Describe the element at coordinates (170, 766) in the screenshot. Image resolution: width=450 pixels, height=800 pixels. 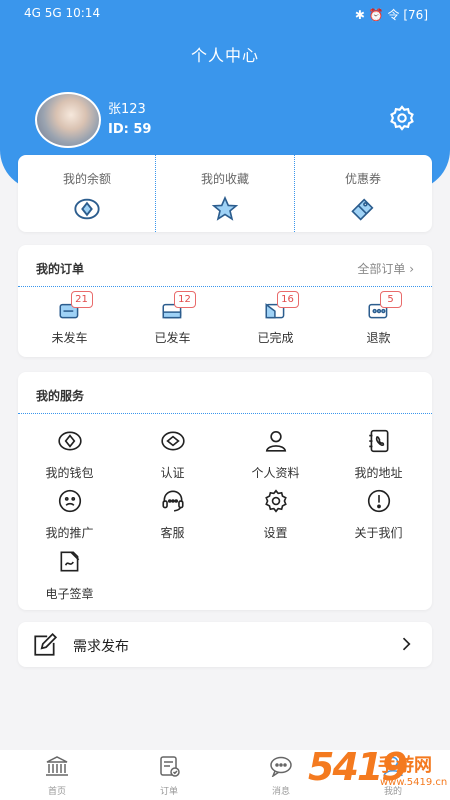
I see `order-icon` at that location.